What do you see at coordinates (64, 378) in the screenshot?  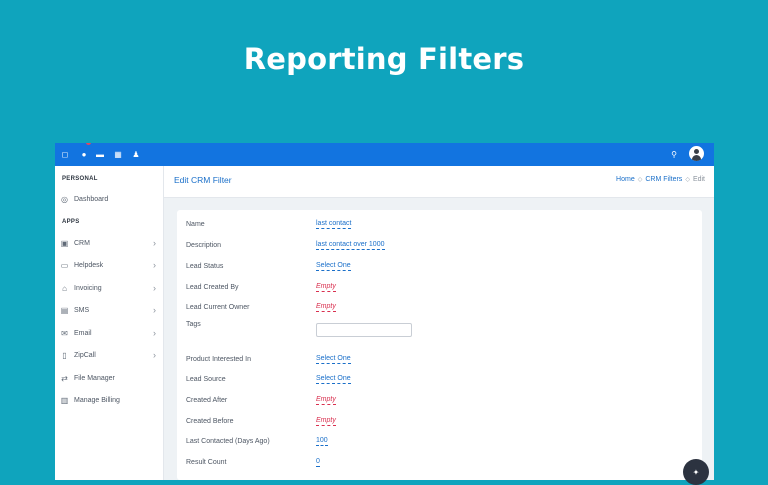 I see `file-manager-icon: ⇄` at bounding box center [64, 378].